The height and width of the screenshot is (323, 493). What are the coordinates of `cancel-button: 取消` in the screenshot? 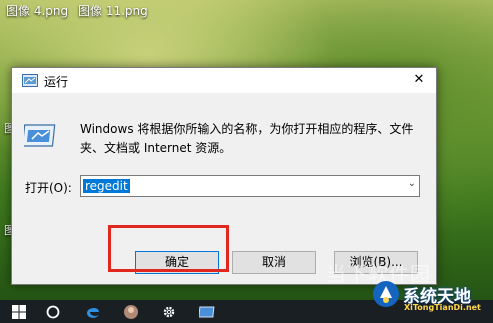 It's located at (274, 262).